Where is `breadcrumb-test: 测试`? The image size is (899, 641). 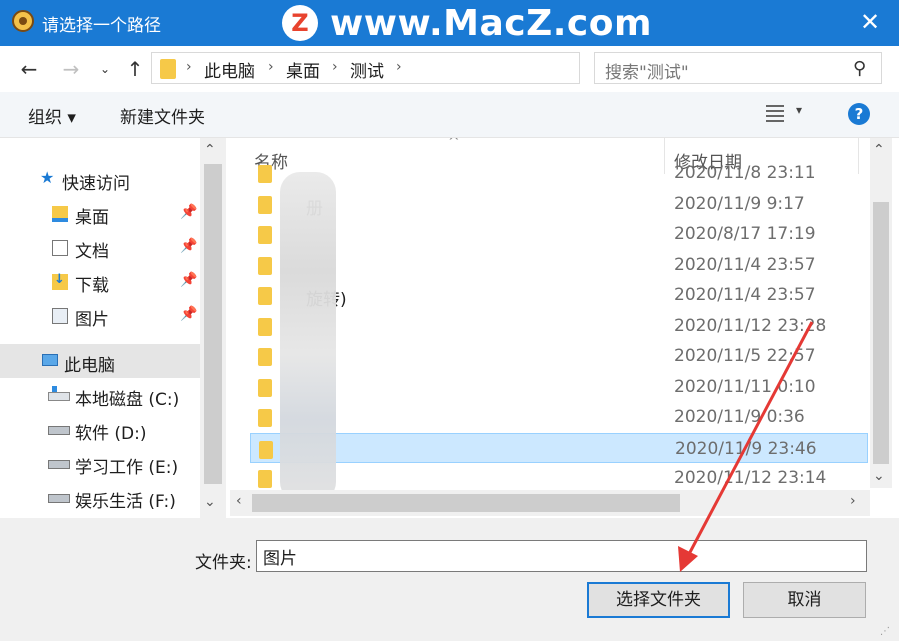
breadcrumb-test: 测试 is located at coordinates (367, 69).